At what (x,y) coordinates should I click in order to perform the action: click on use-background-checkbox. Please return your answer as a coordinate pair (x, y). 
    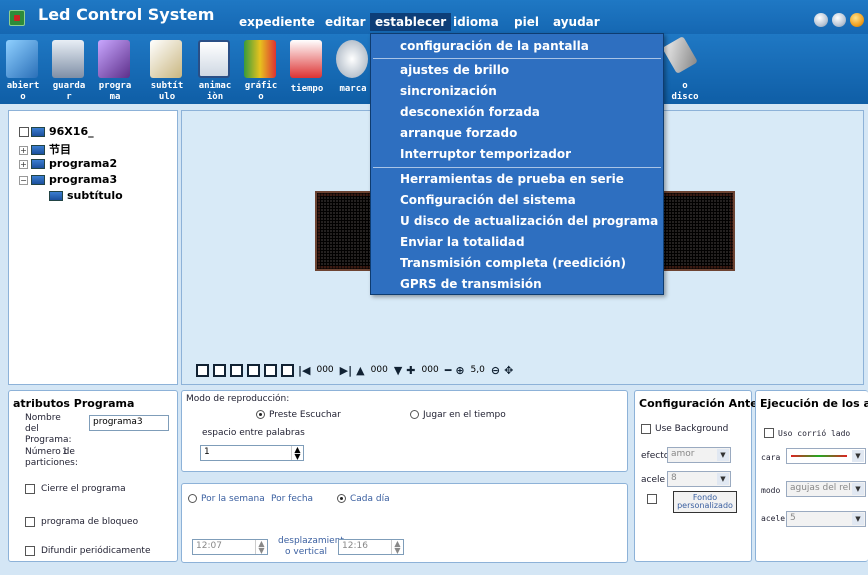
    Looking at the image, I should click on (646, 429).